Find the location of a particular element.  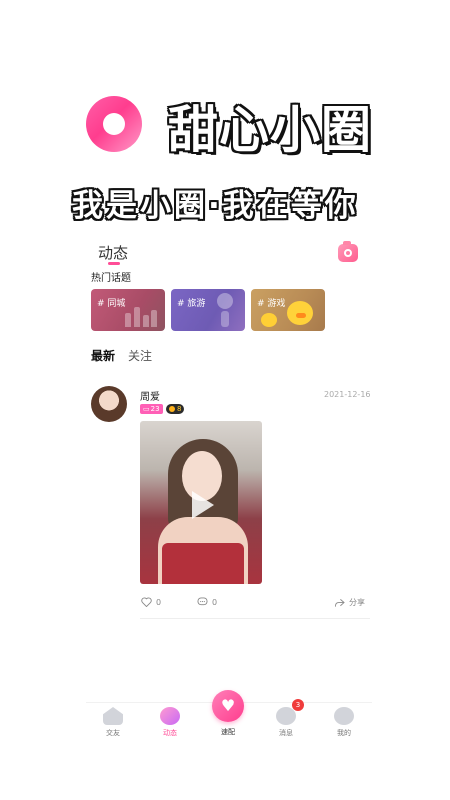

message-icon: ▭ is located at coordinates (146, 409).